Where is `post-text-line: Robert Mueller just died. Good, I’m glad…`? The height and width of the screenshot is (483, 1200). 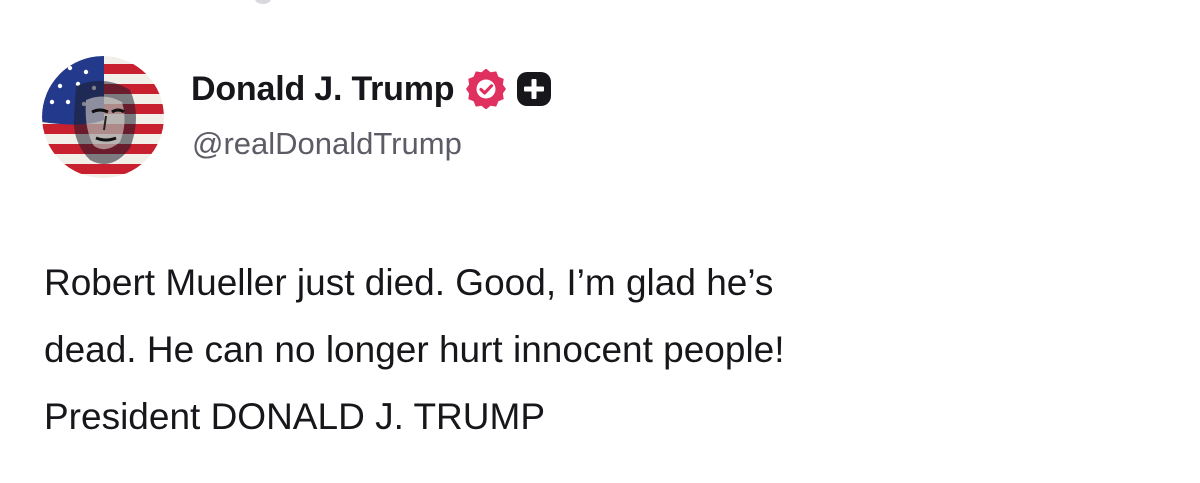
post-text-line: Robert Mueller just died. Good, I’m glad… is located at coordinates (409, 282).